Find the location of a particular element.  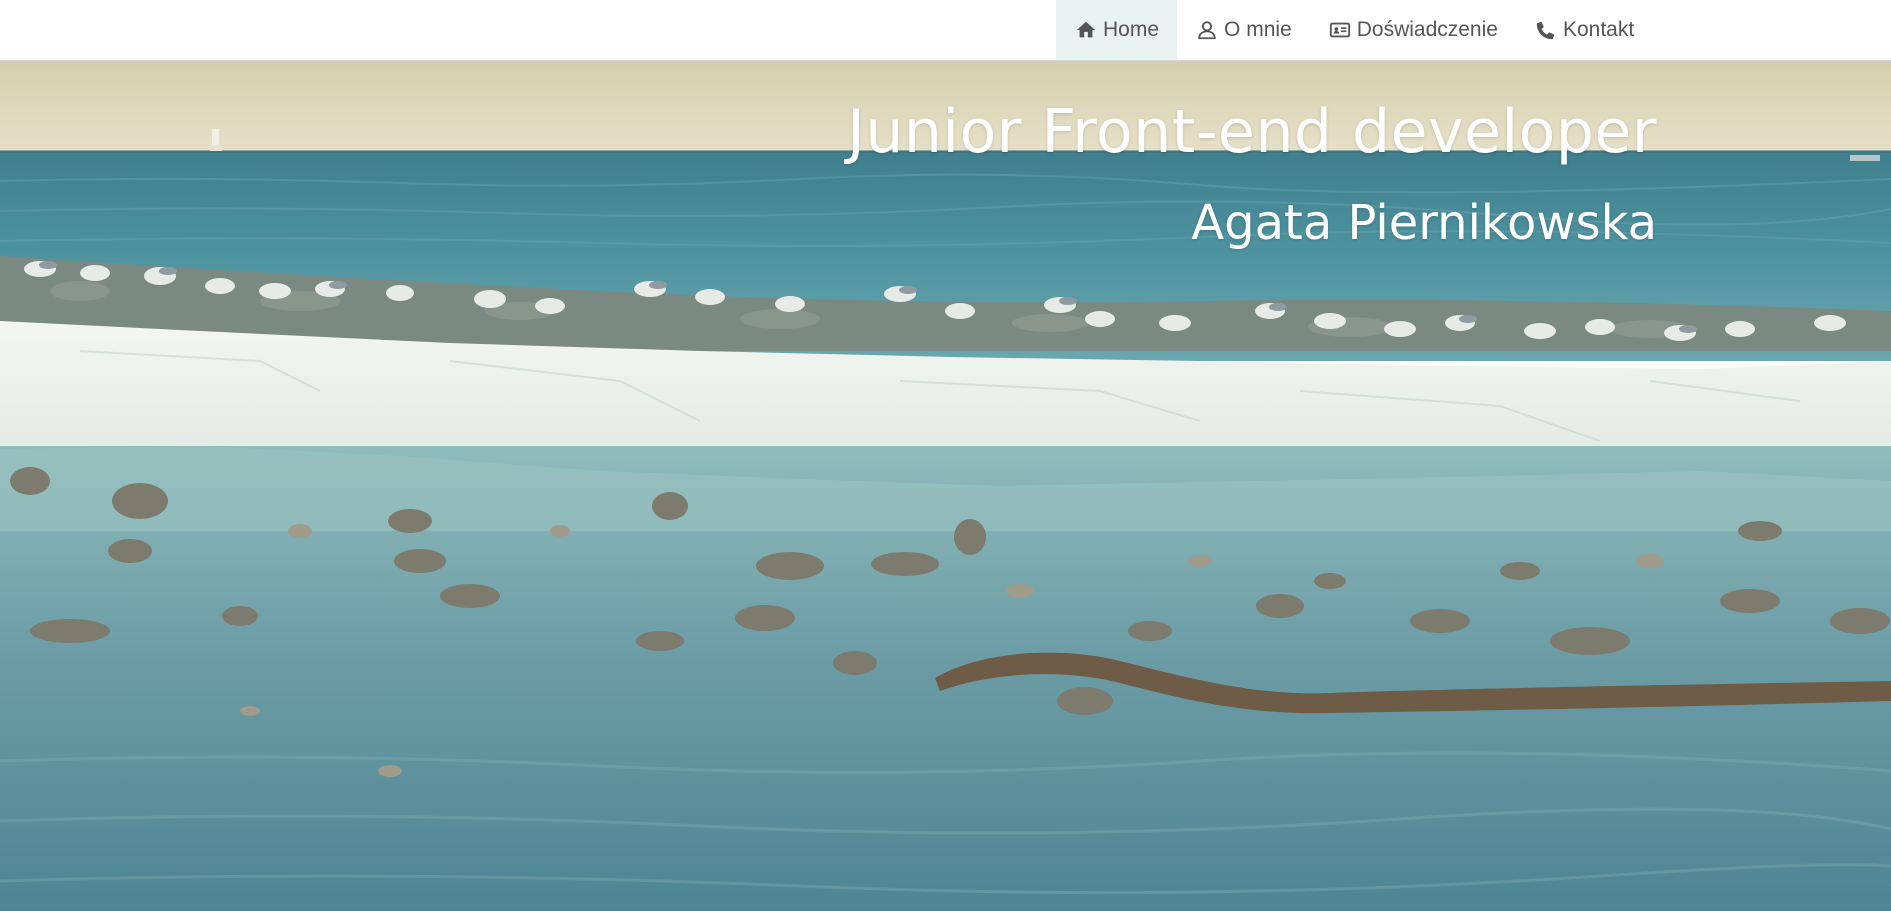

home-icon is located at coordinates (1086, 30).